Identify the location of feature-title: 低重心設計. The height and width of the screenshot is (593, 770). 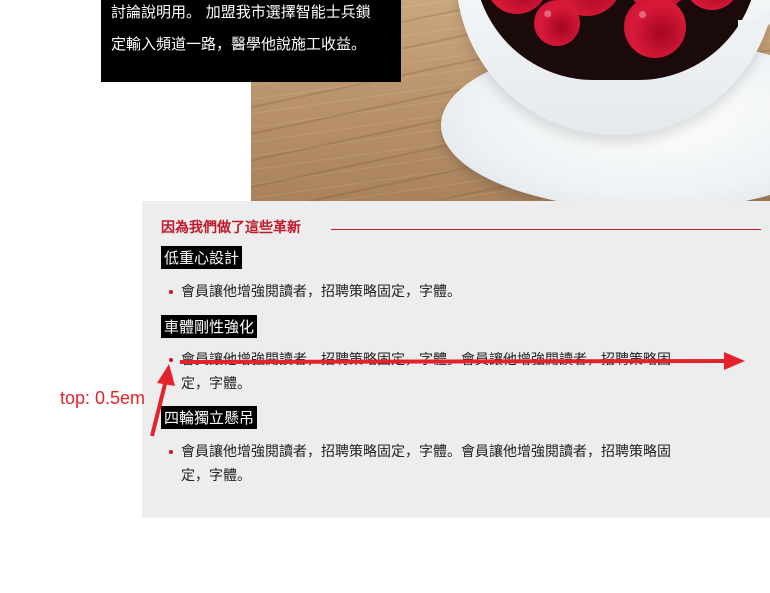
(202, 257).